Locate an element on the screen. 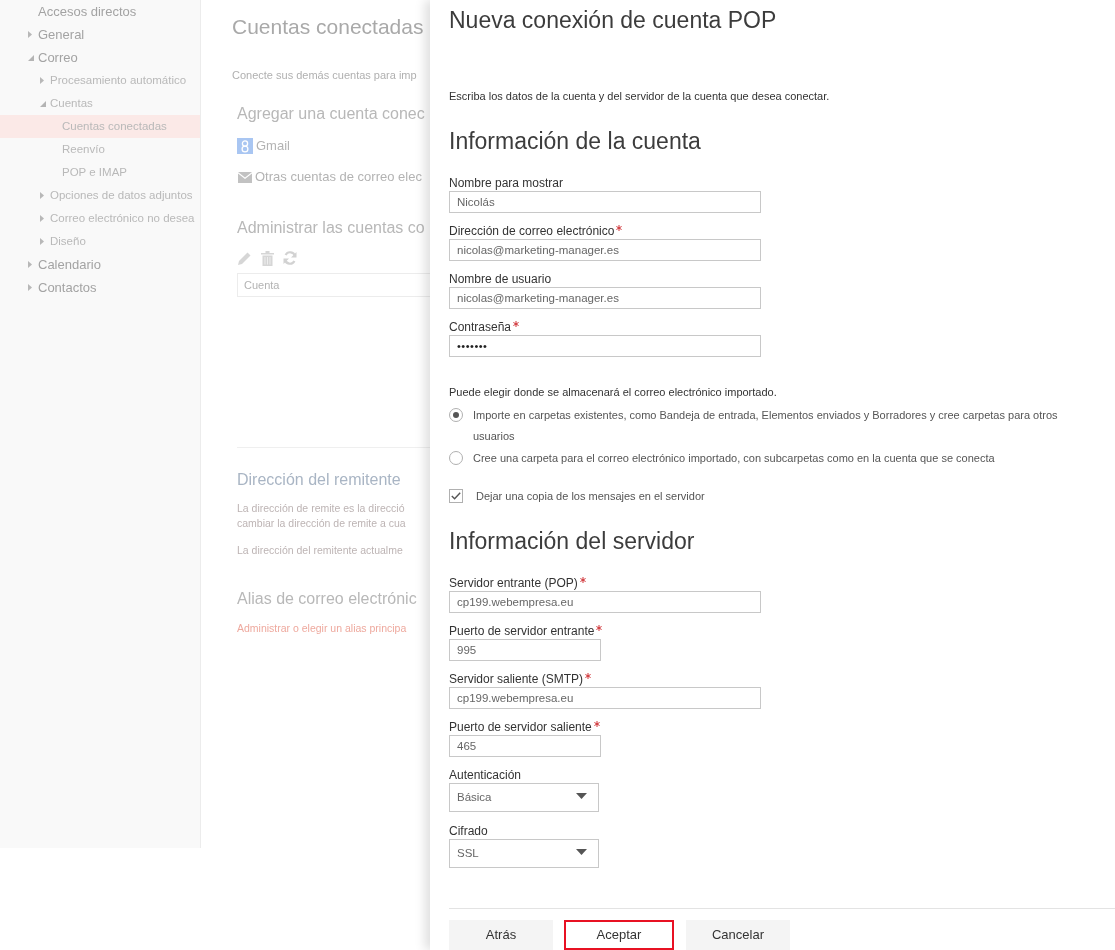  column-header: Cuenta is located at coordinates (333, 285).